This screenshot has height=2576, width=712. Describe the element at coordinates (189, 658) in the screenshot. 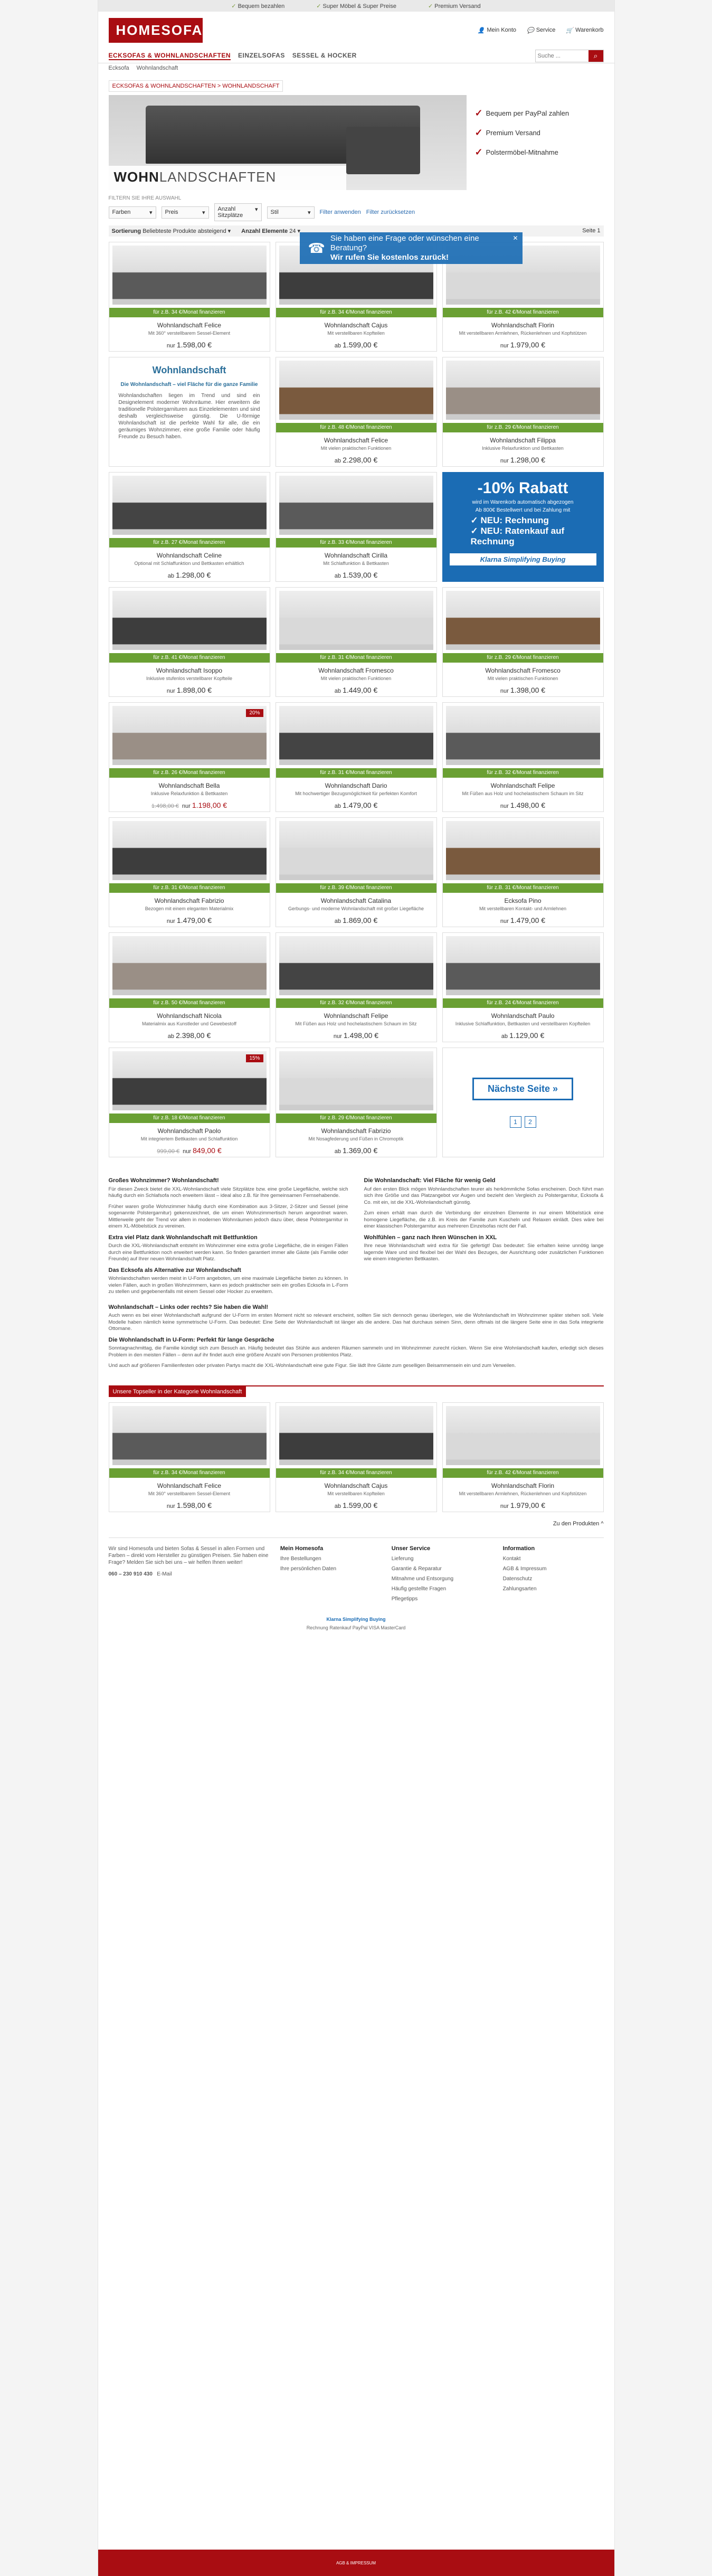

I see `financing-bar: für z.B. 41 €/Monat finanzieren` at that location.